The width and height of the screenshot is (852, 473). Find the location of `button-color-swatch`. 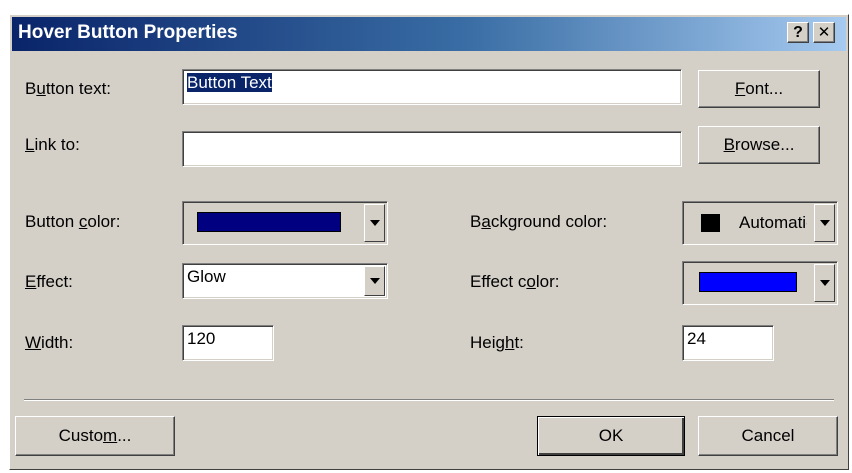

button-color-swatch is located at coordinates (269, 222).